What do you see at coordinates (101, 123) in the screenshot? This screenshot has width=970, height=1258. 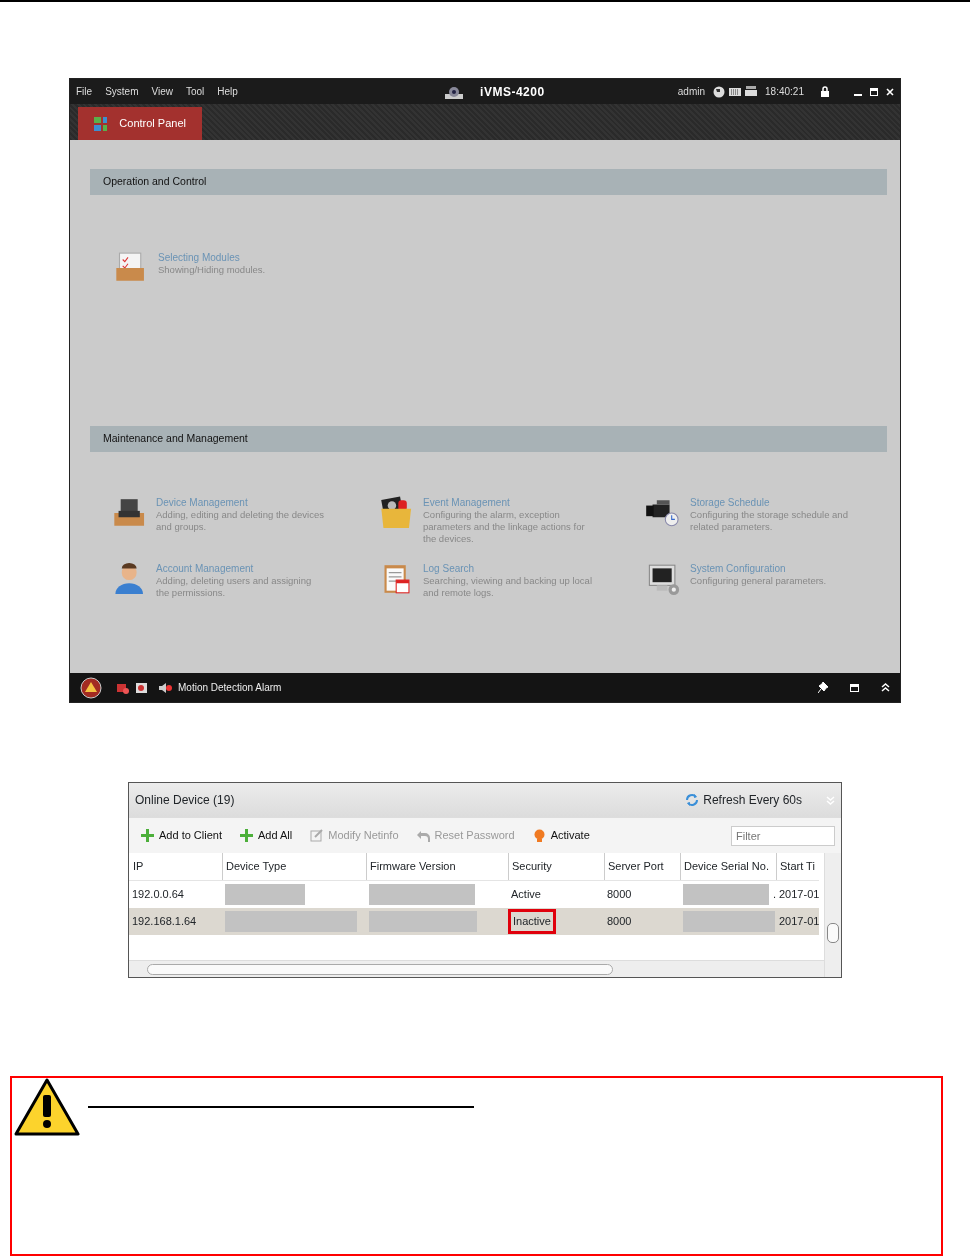 I see `grid-icon` at bounding box center [101, 123].